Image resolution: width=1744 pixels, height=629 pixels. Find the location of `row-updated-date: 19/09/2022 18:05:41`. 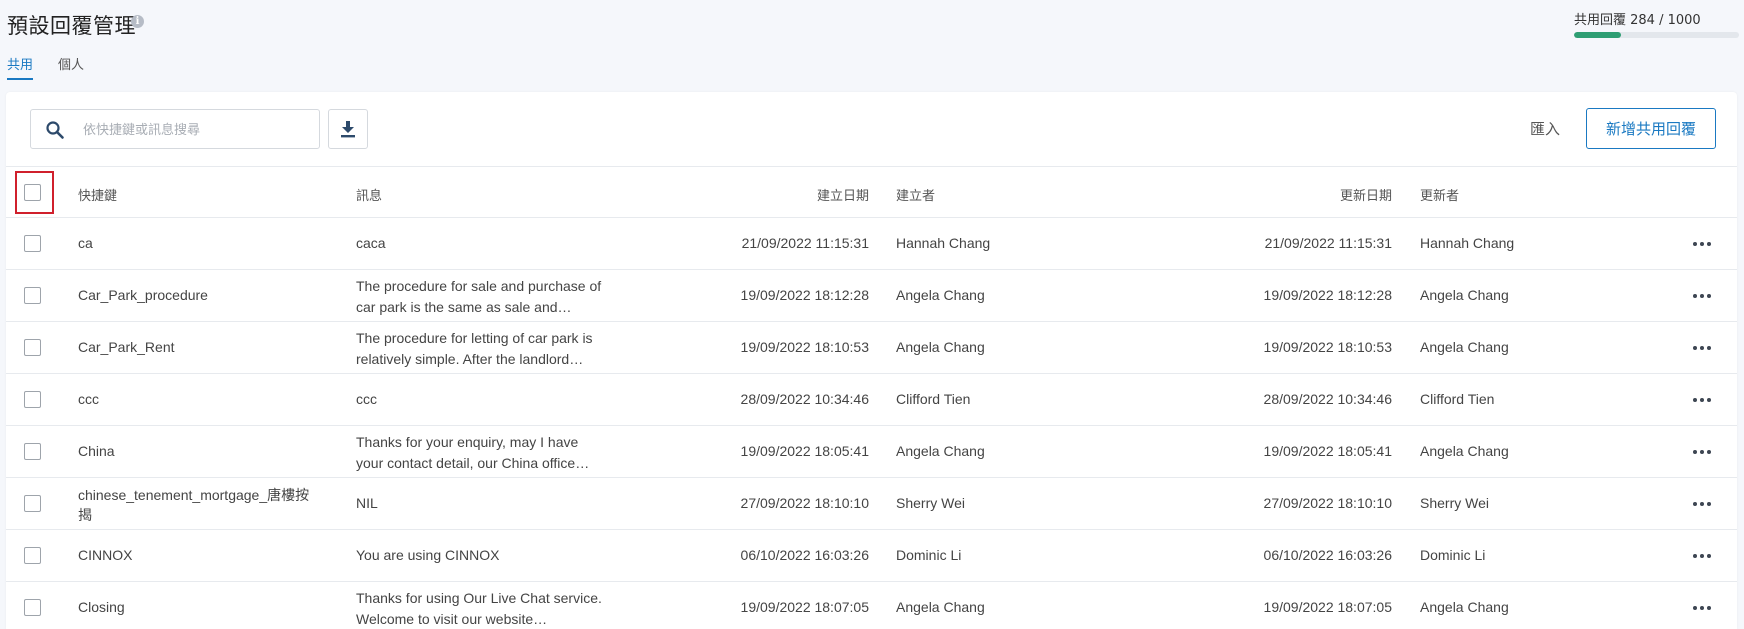

row-updated-date: 19/09/2022 18:05:41 is located at coordinates (1327, 451).